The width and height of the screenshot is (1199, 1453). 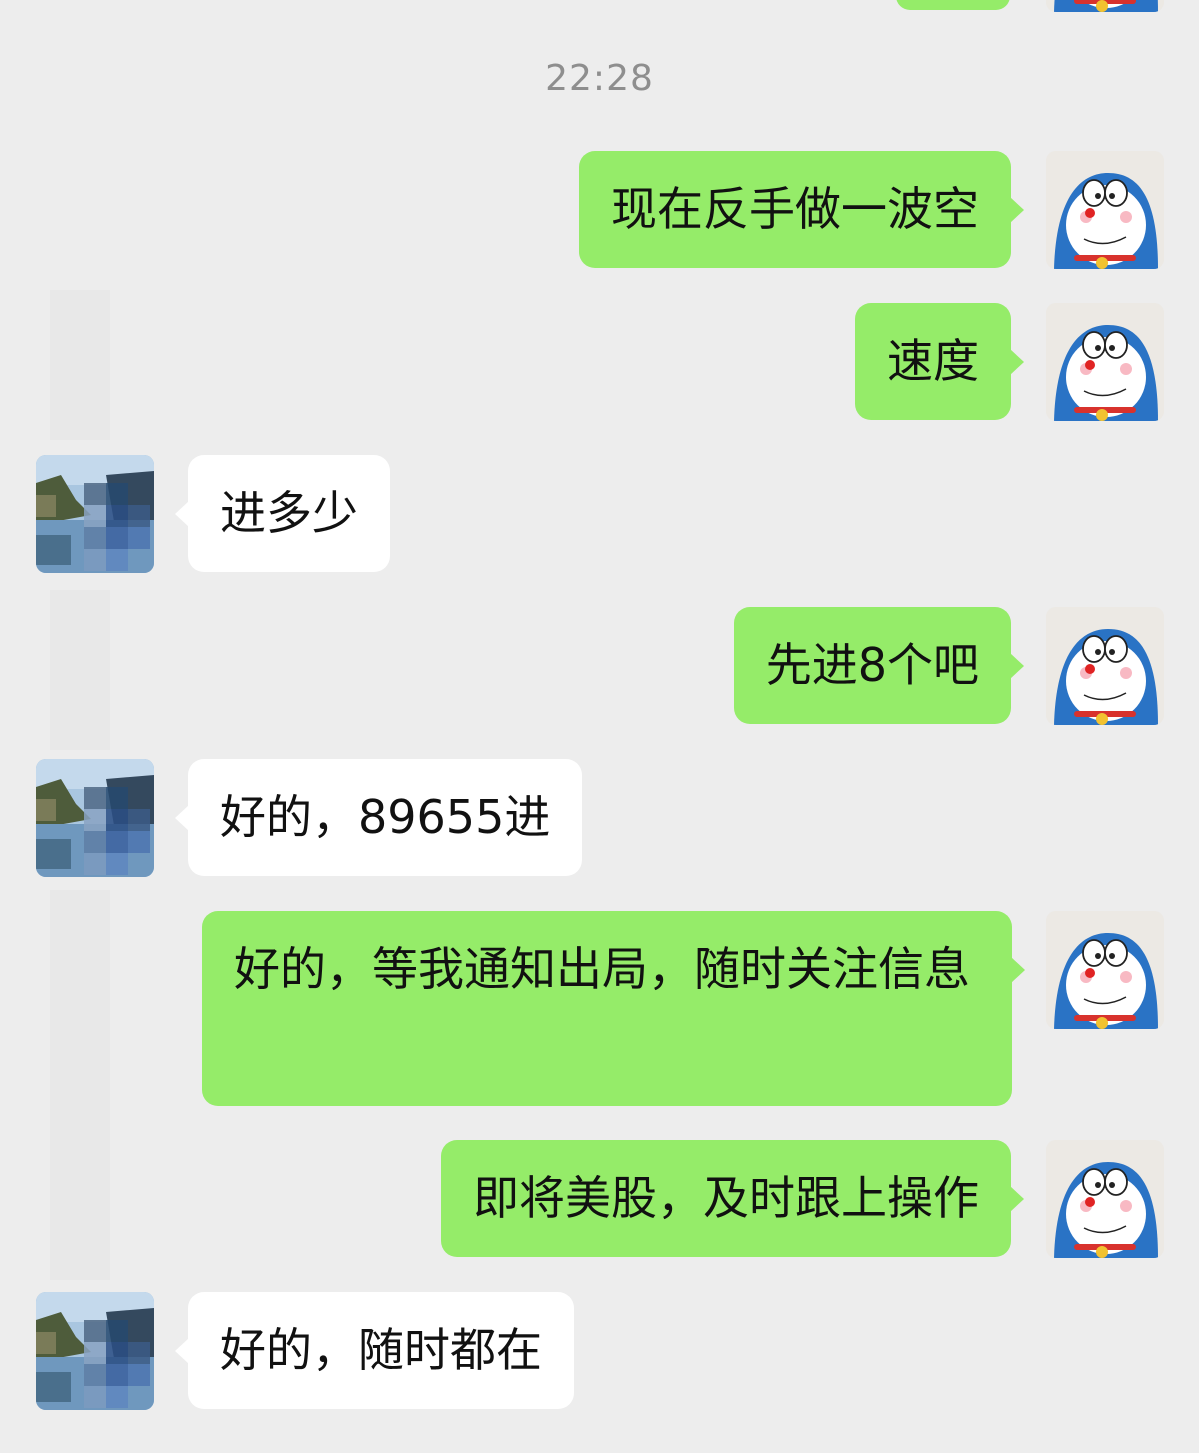 What do you see at coordinates (953, 5) in the screenshot?
I see `partial-message-bubble` at bounding box center [953, 5].